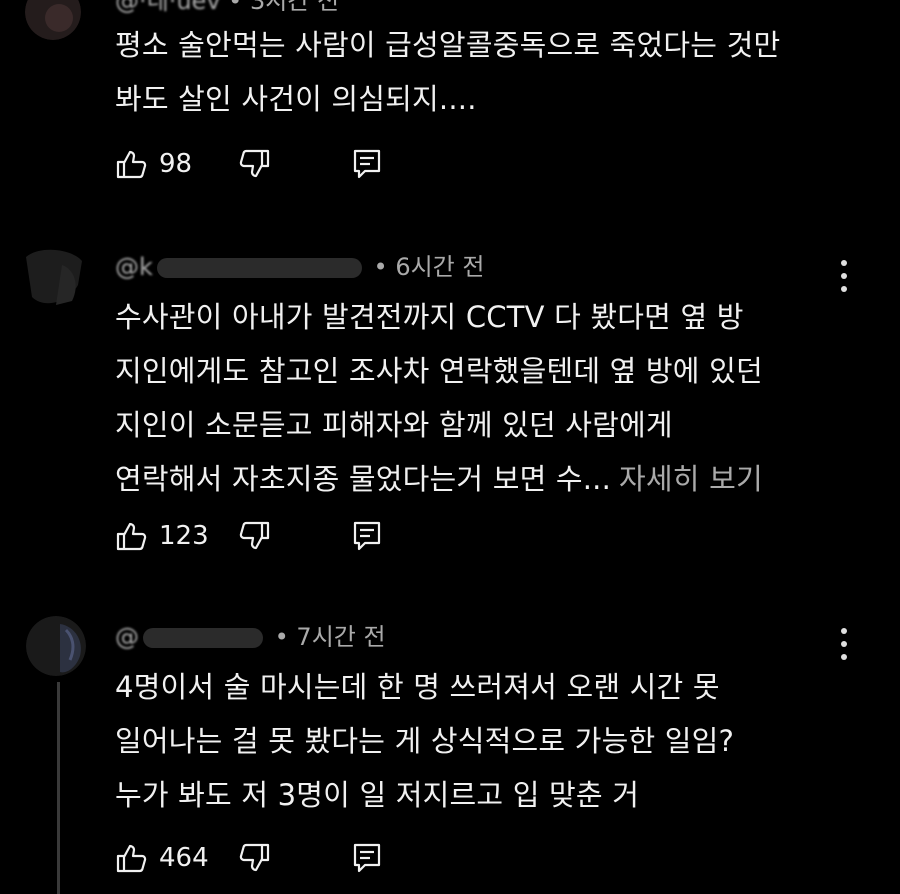 Image resolution: width=900 pixels, height=894 pixels. Describe the element at coordinates (691, 479) in the screenshot. I see `read-more-link: 자세히 보기` at that location.